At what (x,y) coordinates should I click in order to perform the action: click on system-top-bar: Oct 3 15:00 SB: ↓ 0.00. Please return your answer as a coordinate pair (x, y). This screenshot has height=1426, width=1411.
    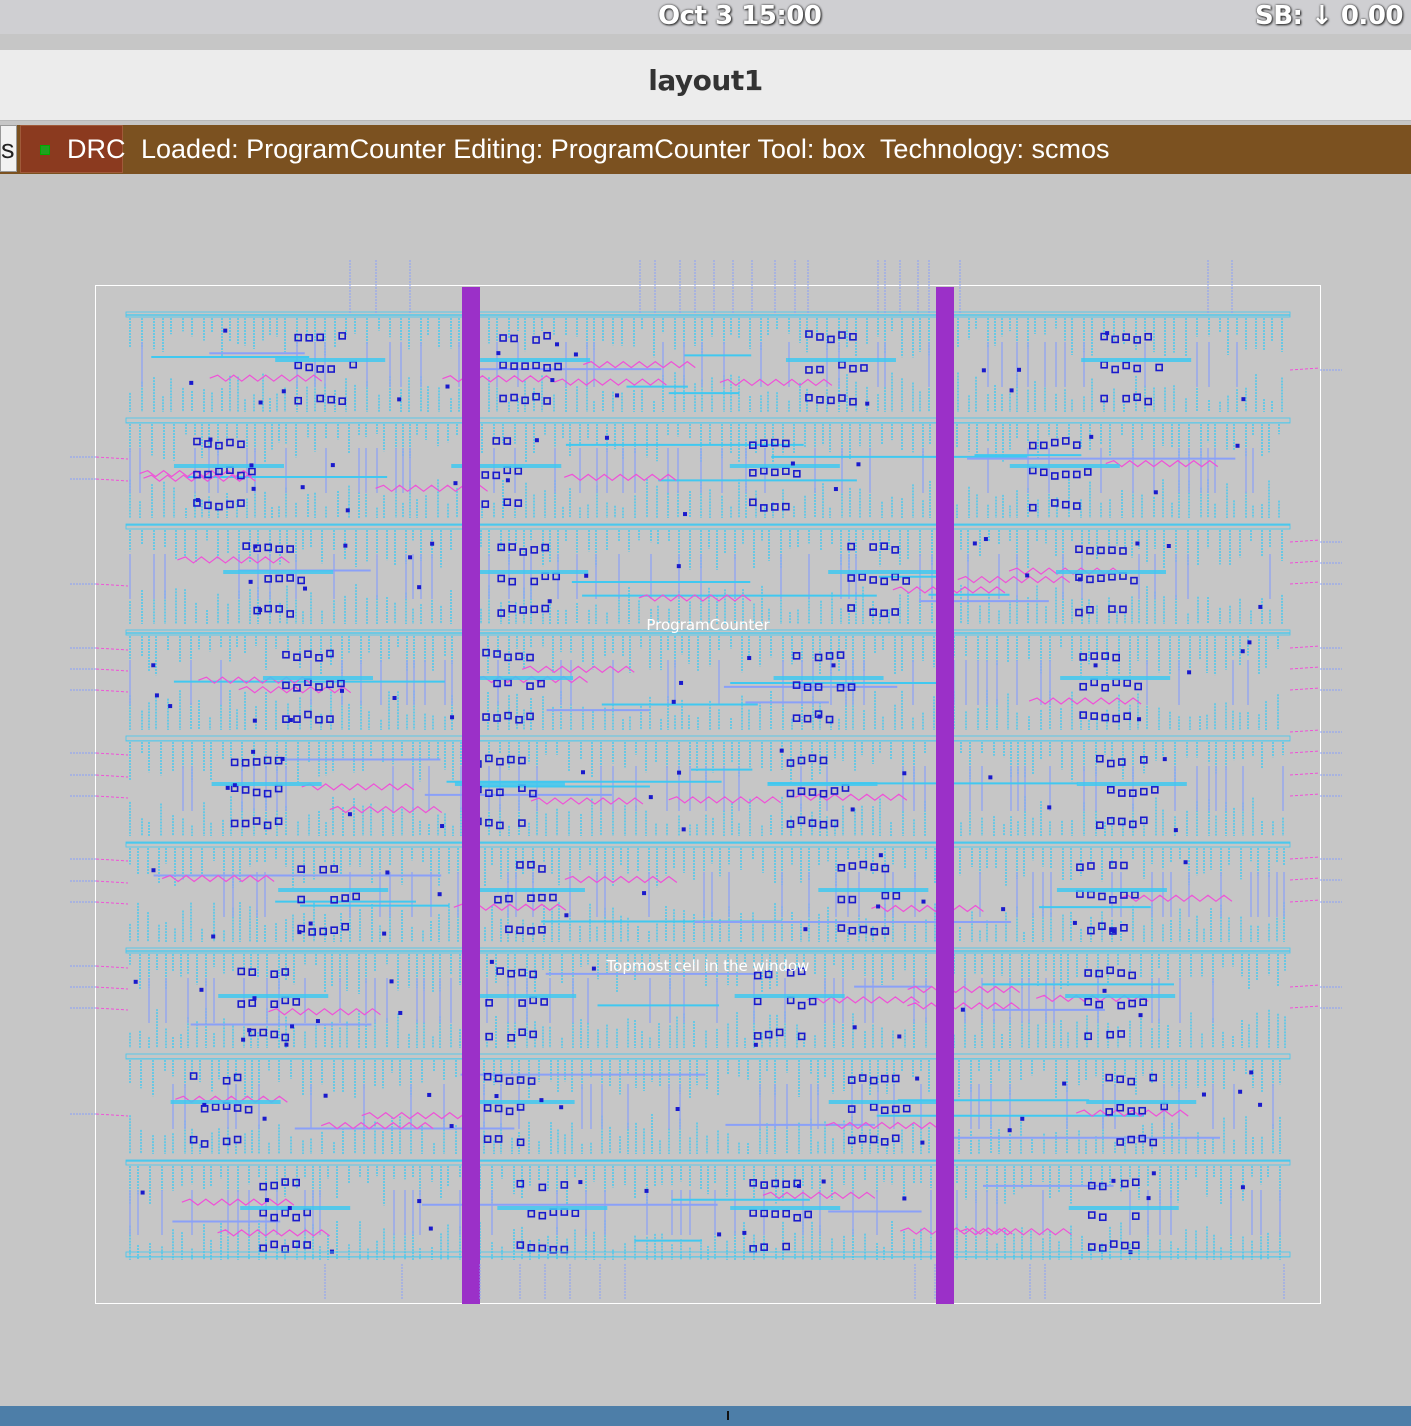
    Looking at the image, I should click on (705, 17).